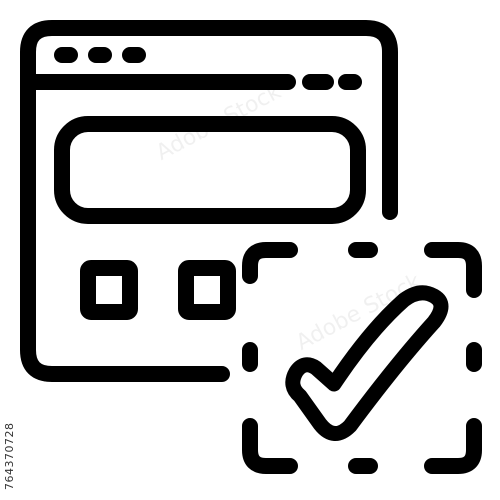  Describe the element at coordinates (210, 170) in the screenshot. I see `content-block` at that location.